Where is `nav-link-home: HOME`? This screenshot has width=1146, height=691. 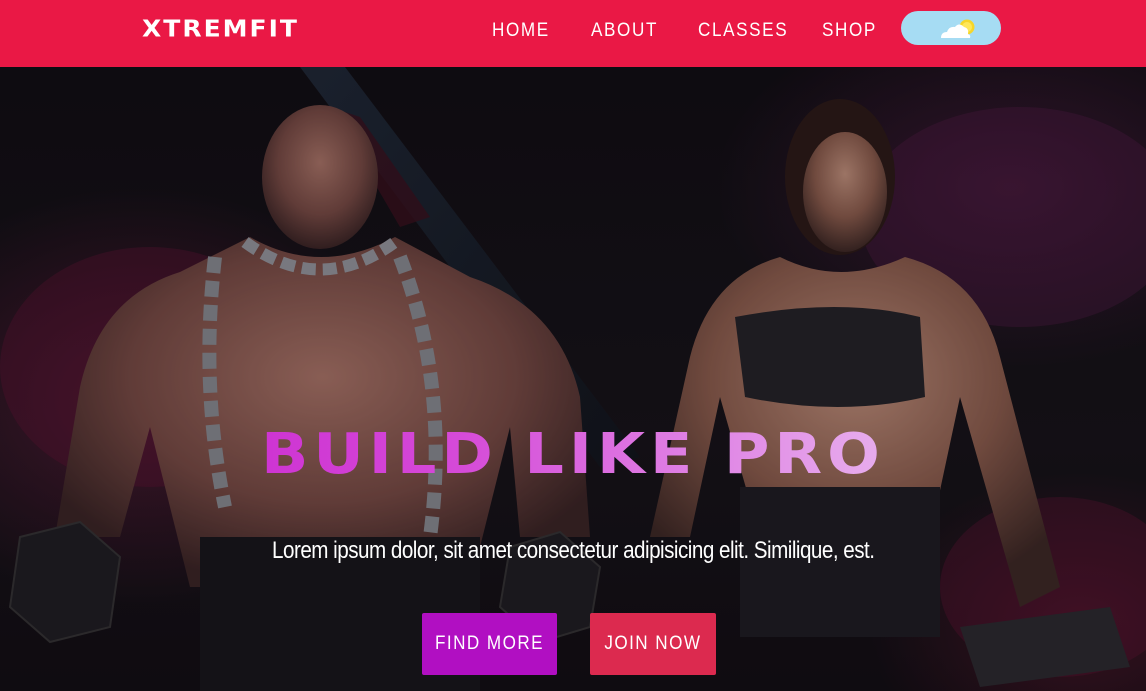
nav-link-home: HOME is located at coordinates (521, 31).